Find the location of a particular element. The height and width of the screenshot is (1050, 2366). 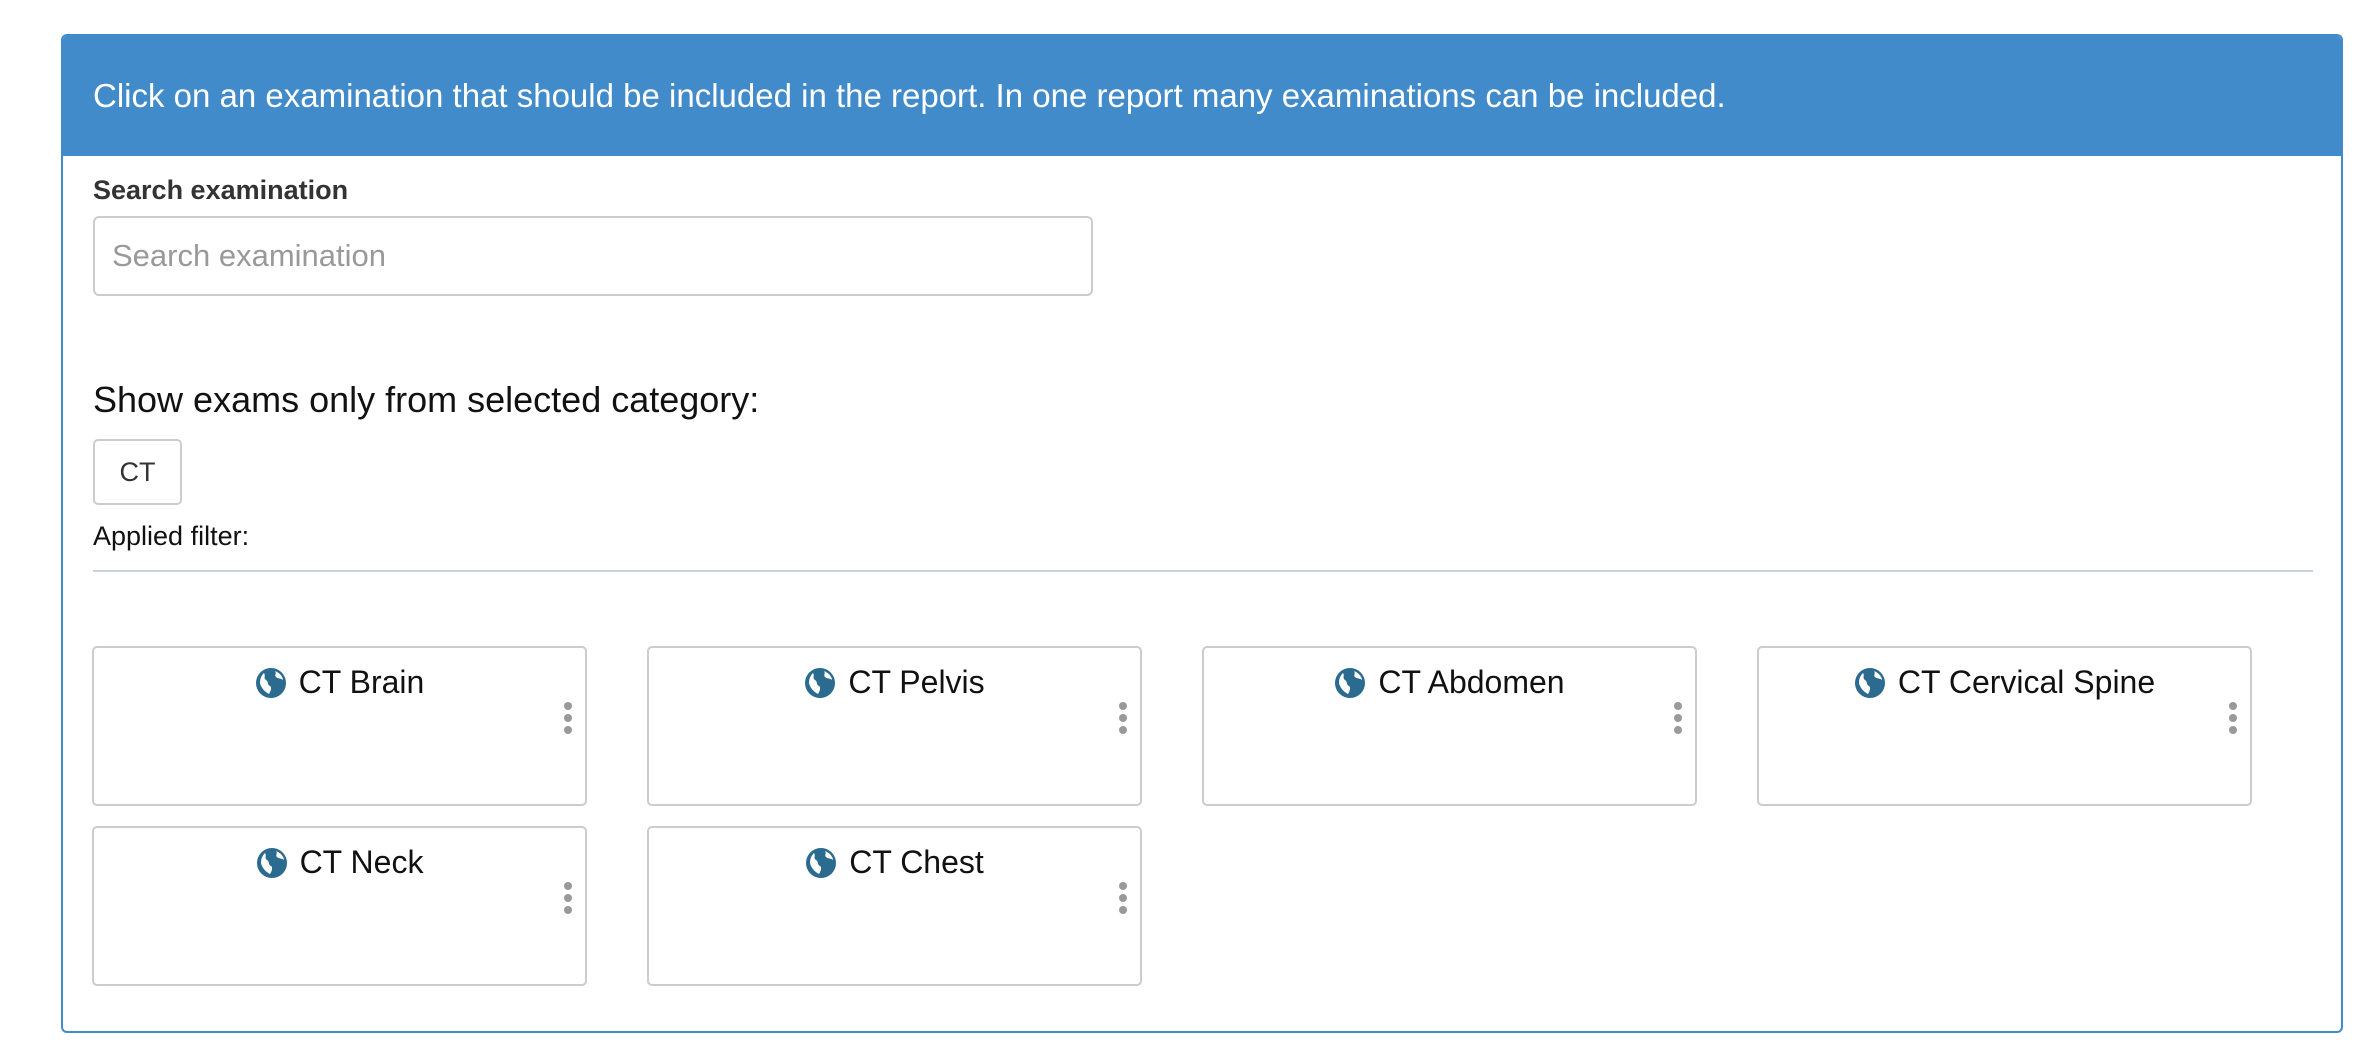

exam-card-title: CT Chest is located at coordinates (894, 862).